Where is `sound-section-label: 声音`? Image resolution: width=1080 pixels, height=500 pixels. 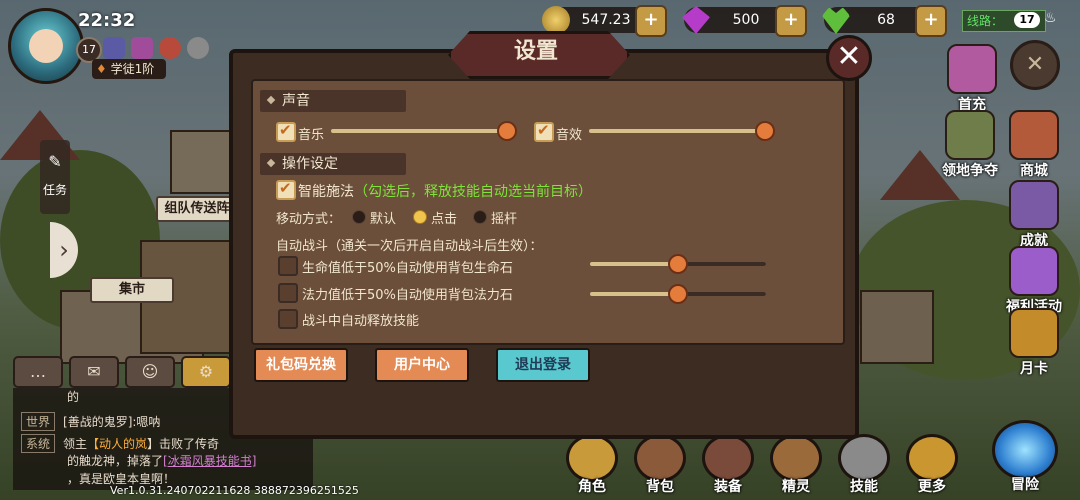 sound-section-label: 声音 is located at coordinates (296, 101).